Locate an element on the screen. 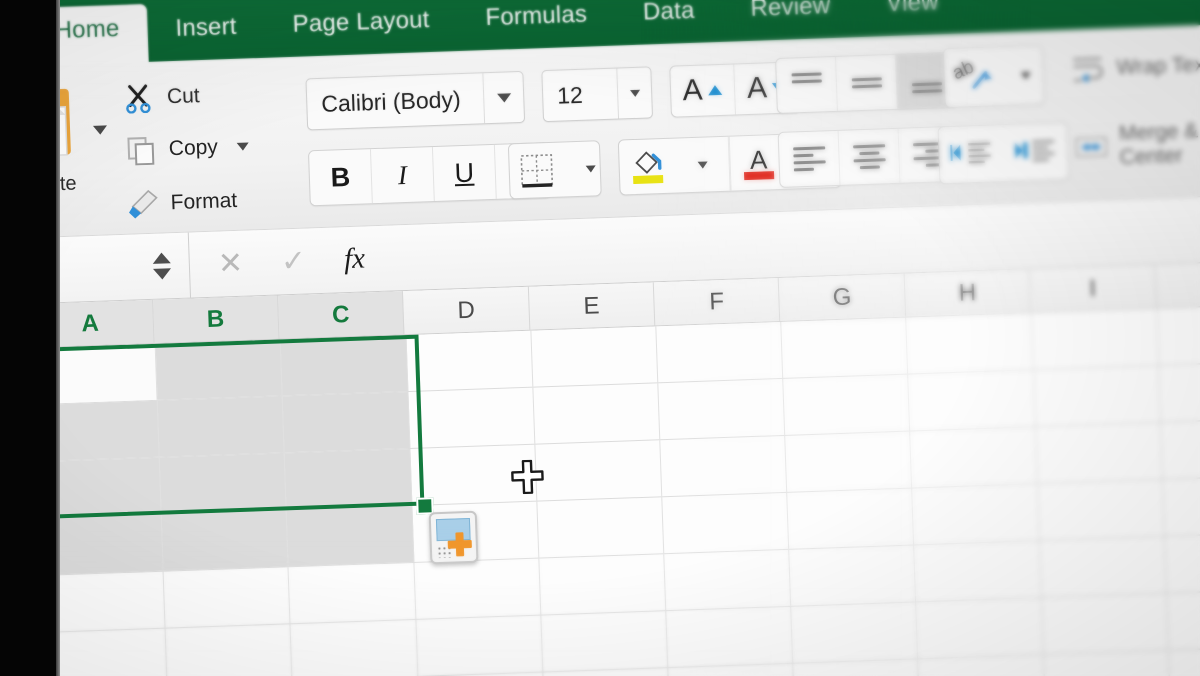 The image size is (1200, 676). cell-g1 is located at coordinates (845, 347).